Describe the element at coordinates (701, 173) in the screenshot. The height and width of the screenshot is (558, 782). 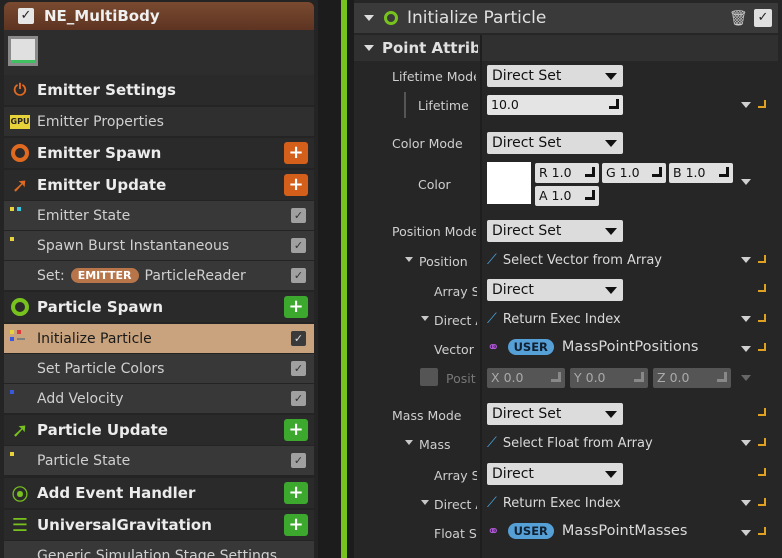
I see `color-b-input: B 1.0` at that location.